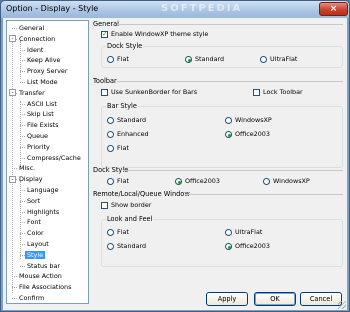  What do you see at coordinates (333, 9) in the screenshot?
I see `close-button: ×` at bounding box center [333, 9].